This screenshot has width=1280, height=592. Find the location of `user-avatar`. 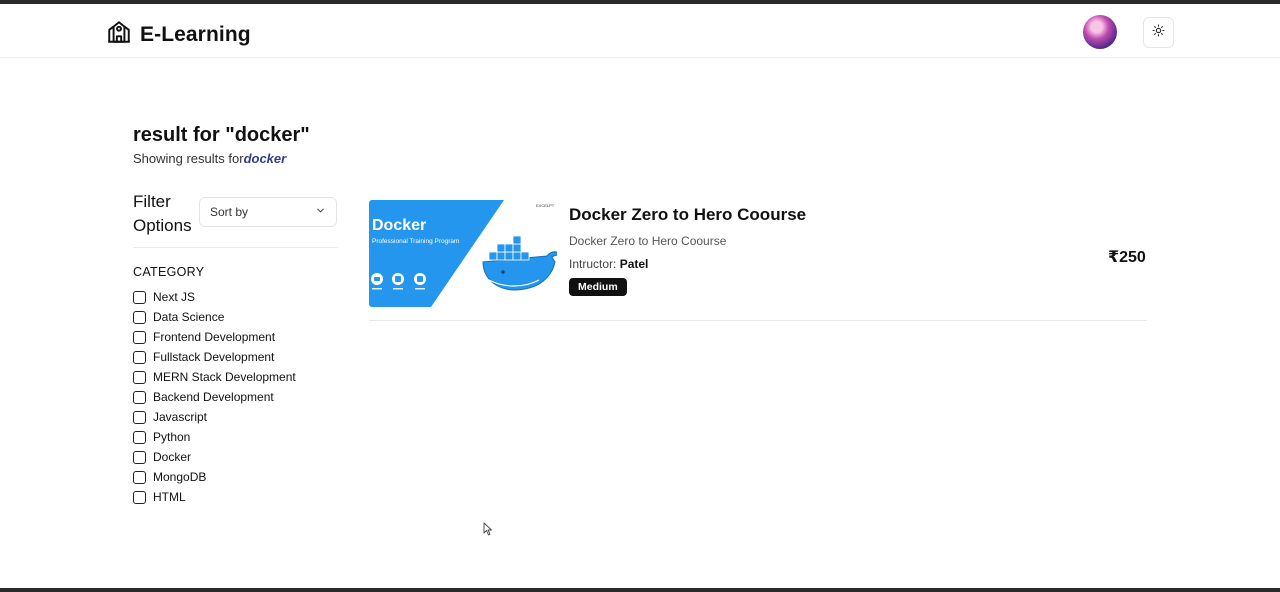

user-avatar is located at coordinates (1100, 32).